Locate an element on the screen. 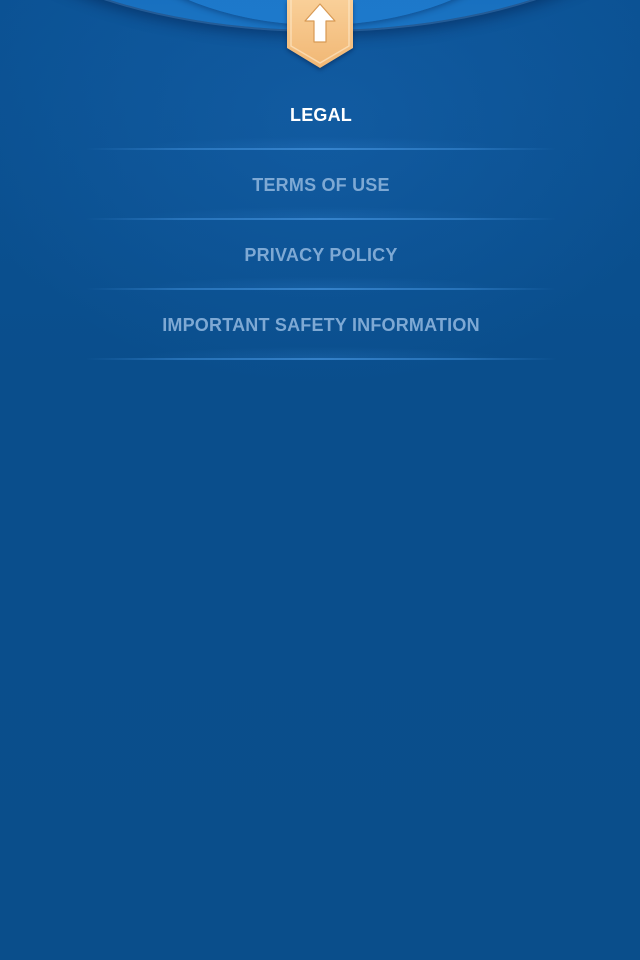  up-arrow-icon is located at coordinates (320, 23).